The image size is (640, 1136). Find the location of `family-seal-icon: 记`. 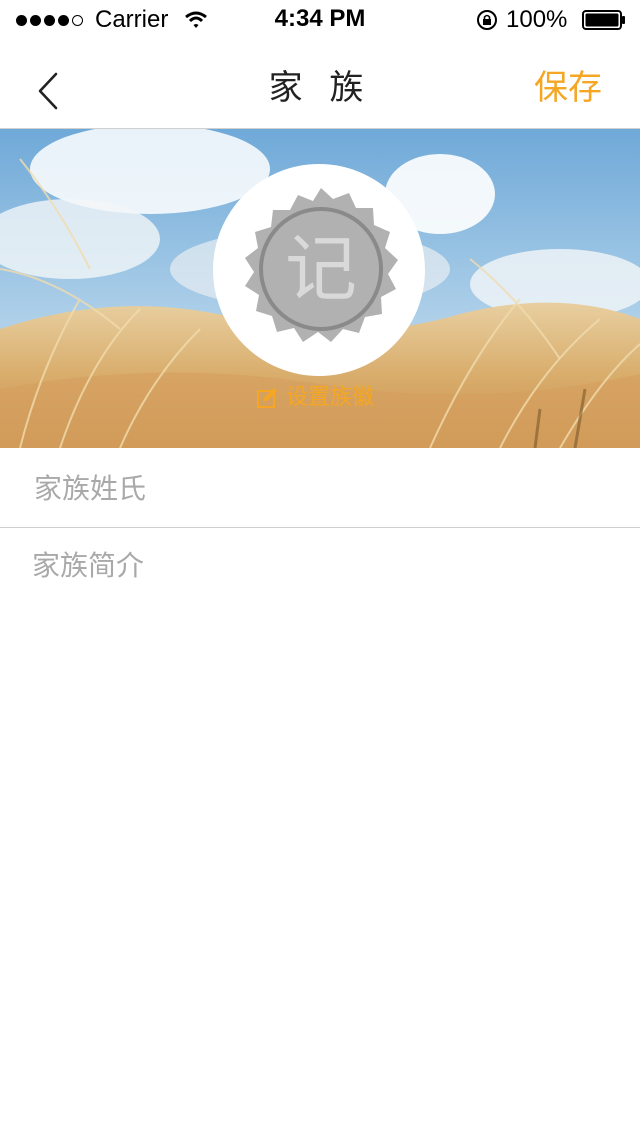

family-seal-icon: 记 is located at coordinates (321, 265).